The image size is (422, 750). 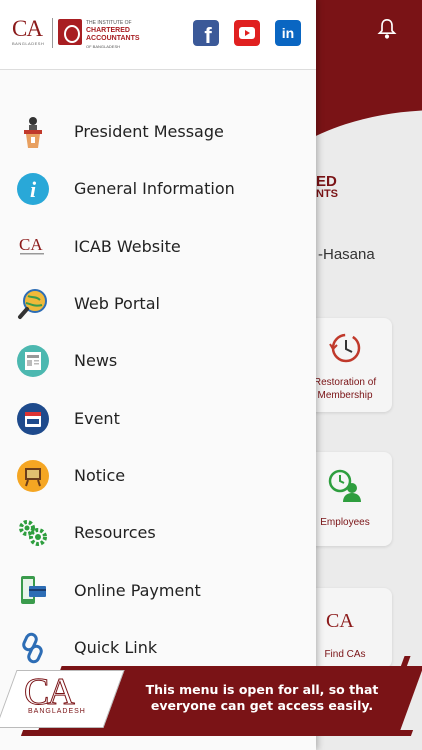 What do you see at coordinates (33, 590) in the screenshot?
I see `payment-icon` at bounding box center [33, 590].